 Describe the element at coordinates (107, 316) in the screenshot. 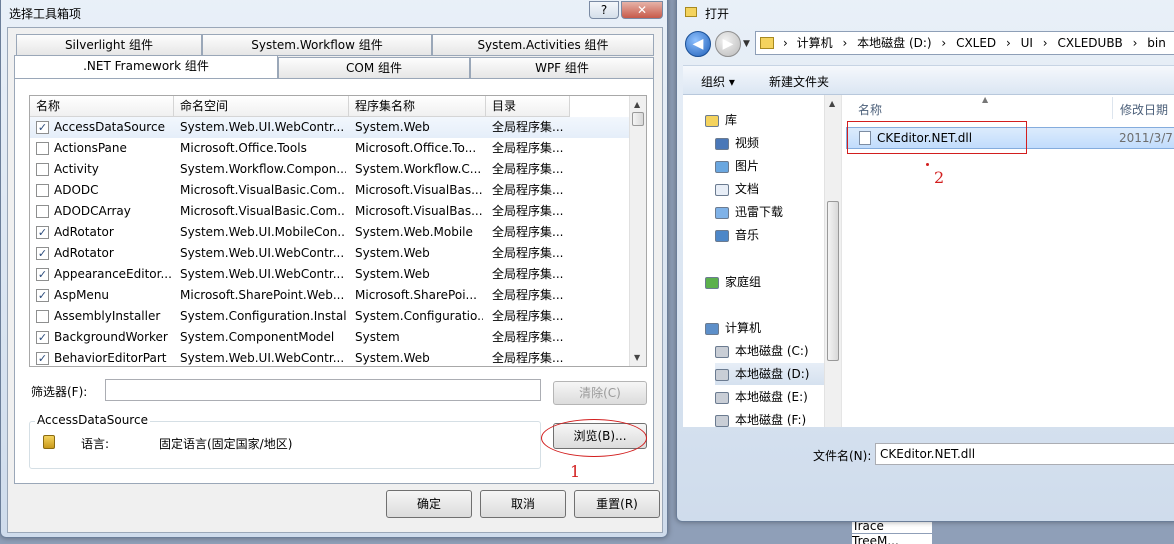

I see `cell-name: AssemblyInstaller` at that location.